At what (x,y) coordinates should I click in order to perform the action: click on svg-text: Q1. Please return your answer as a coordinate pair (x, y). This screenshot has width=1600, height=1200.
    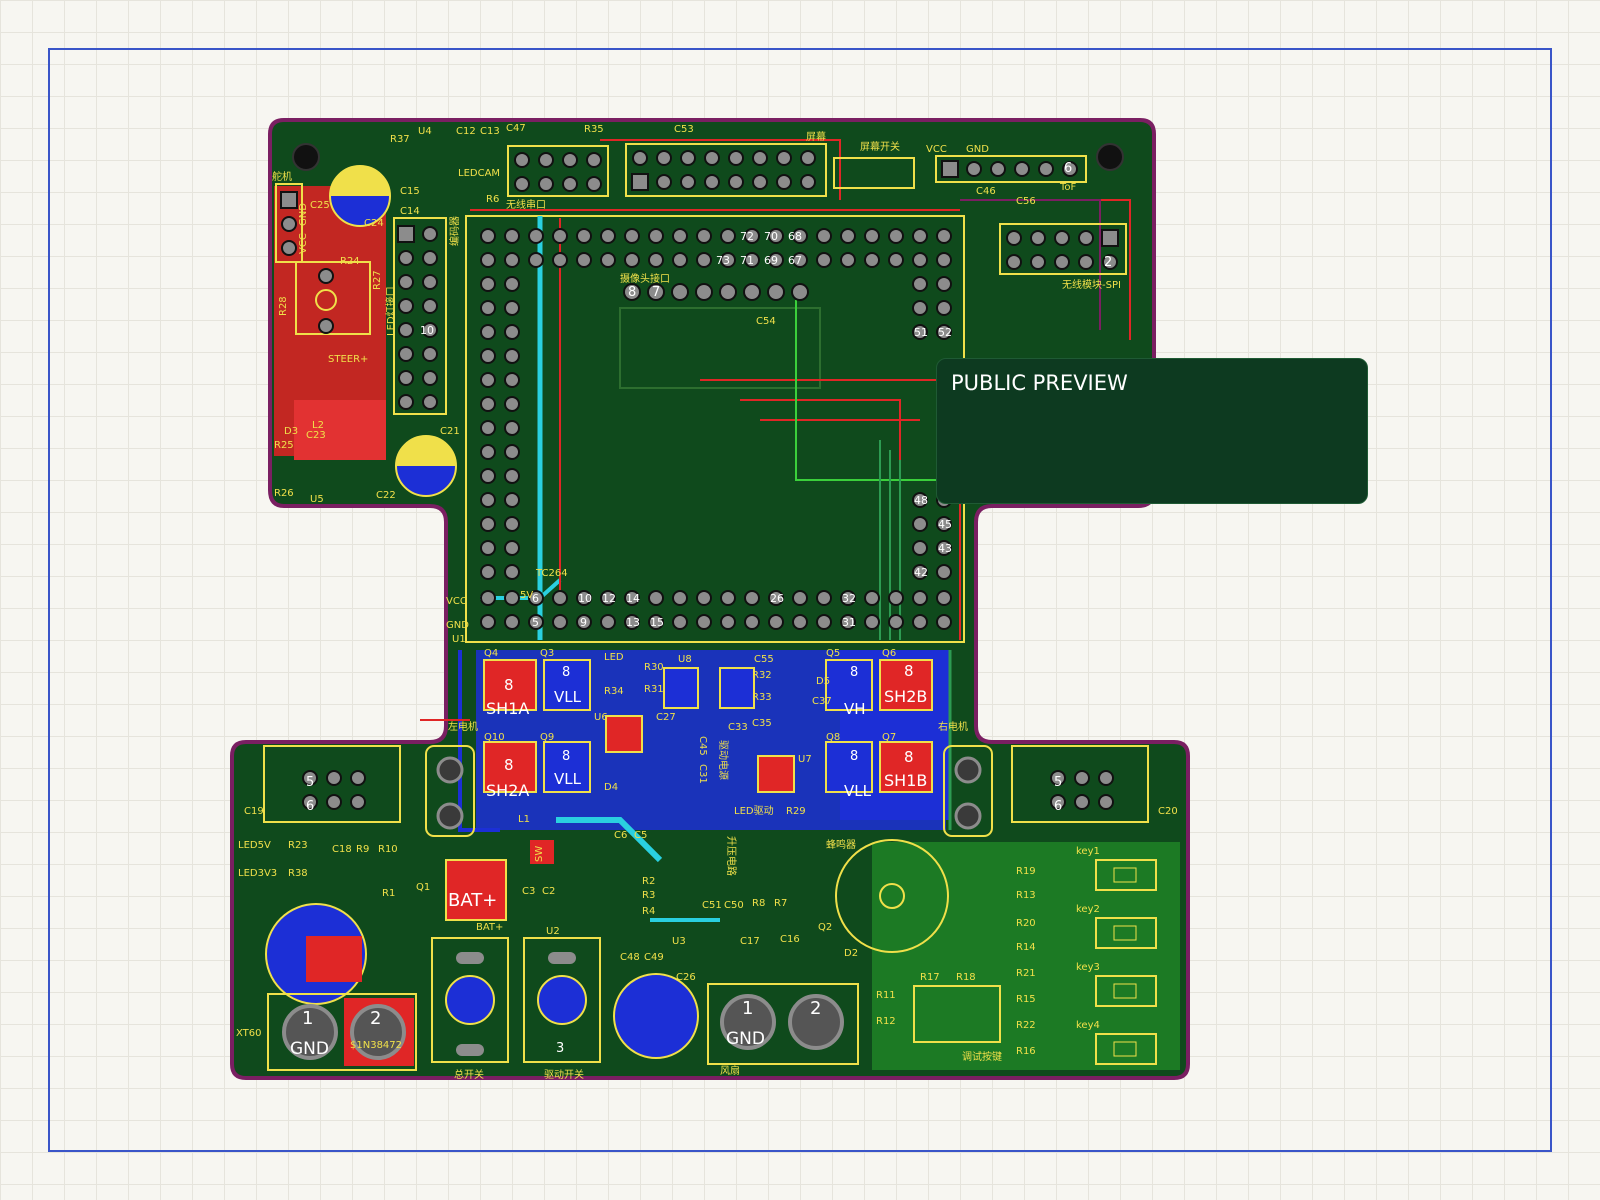
    Looking at the image, I should click on (423, 887).